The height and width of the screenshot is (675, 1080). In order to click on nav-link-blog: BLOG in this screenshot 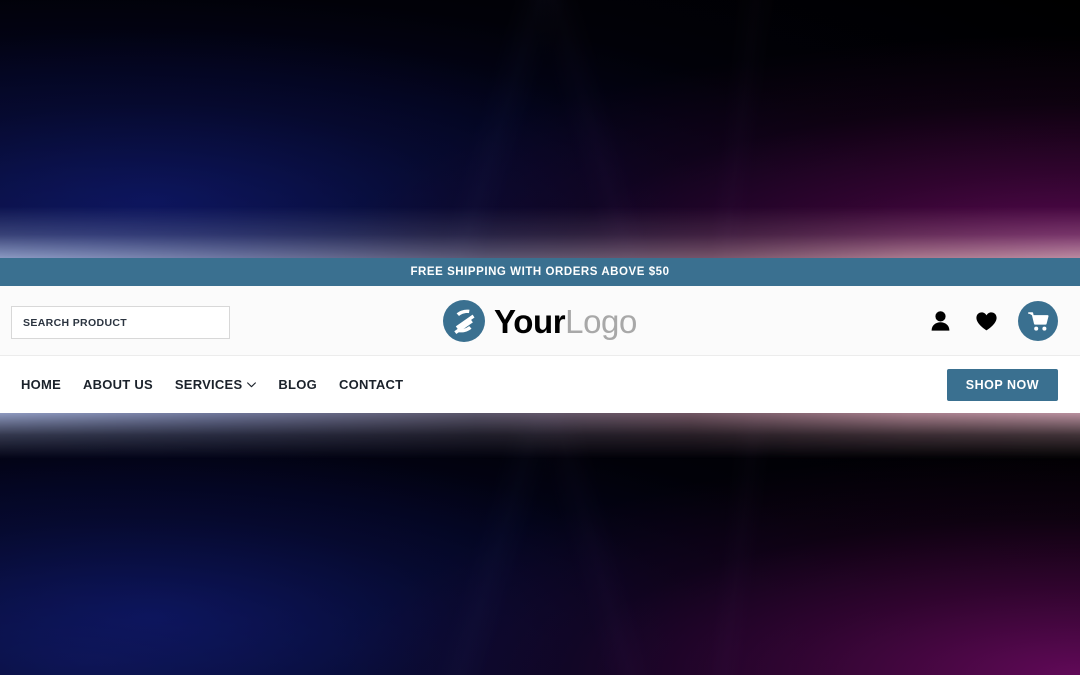, I will do `click(297, 384)`.